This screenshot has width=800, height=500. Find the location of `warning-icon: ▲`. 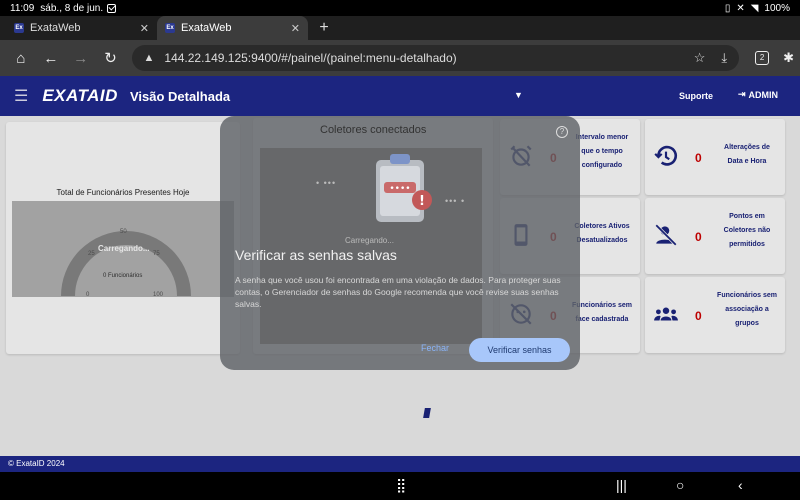

warning-icon: ▲ is located at coordinates (149, 58).